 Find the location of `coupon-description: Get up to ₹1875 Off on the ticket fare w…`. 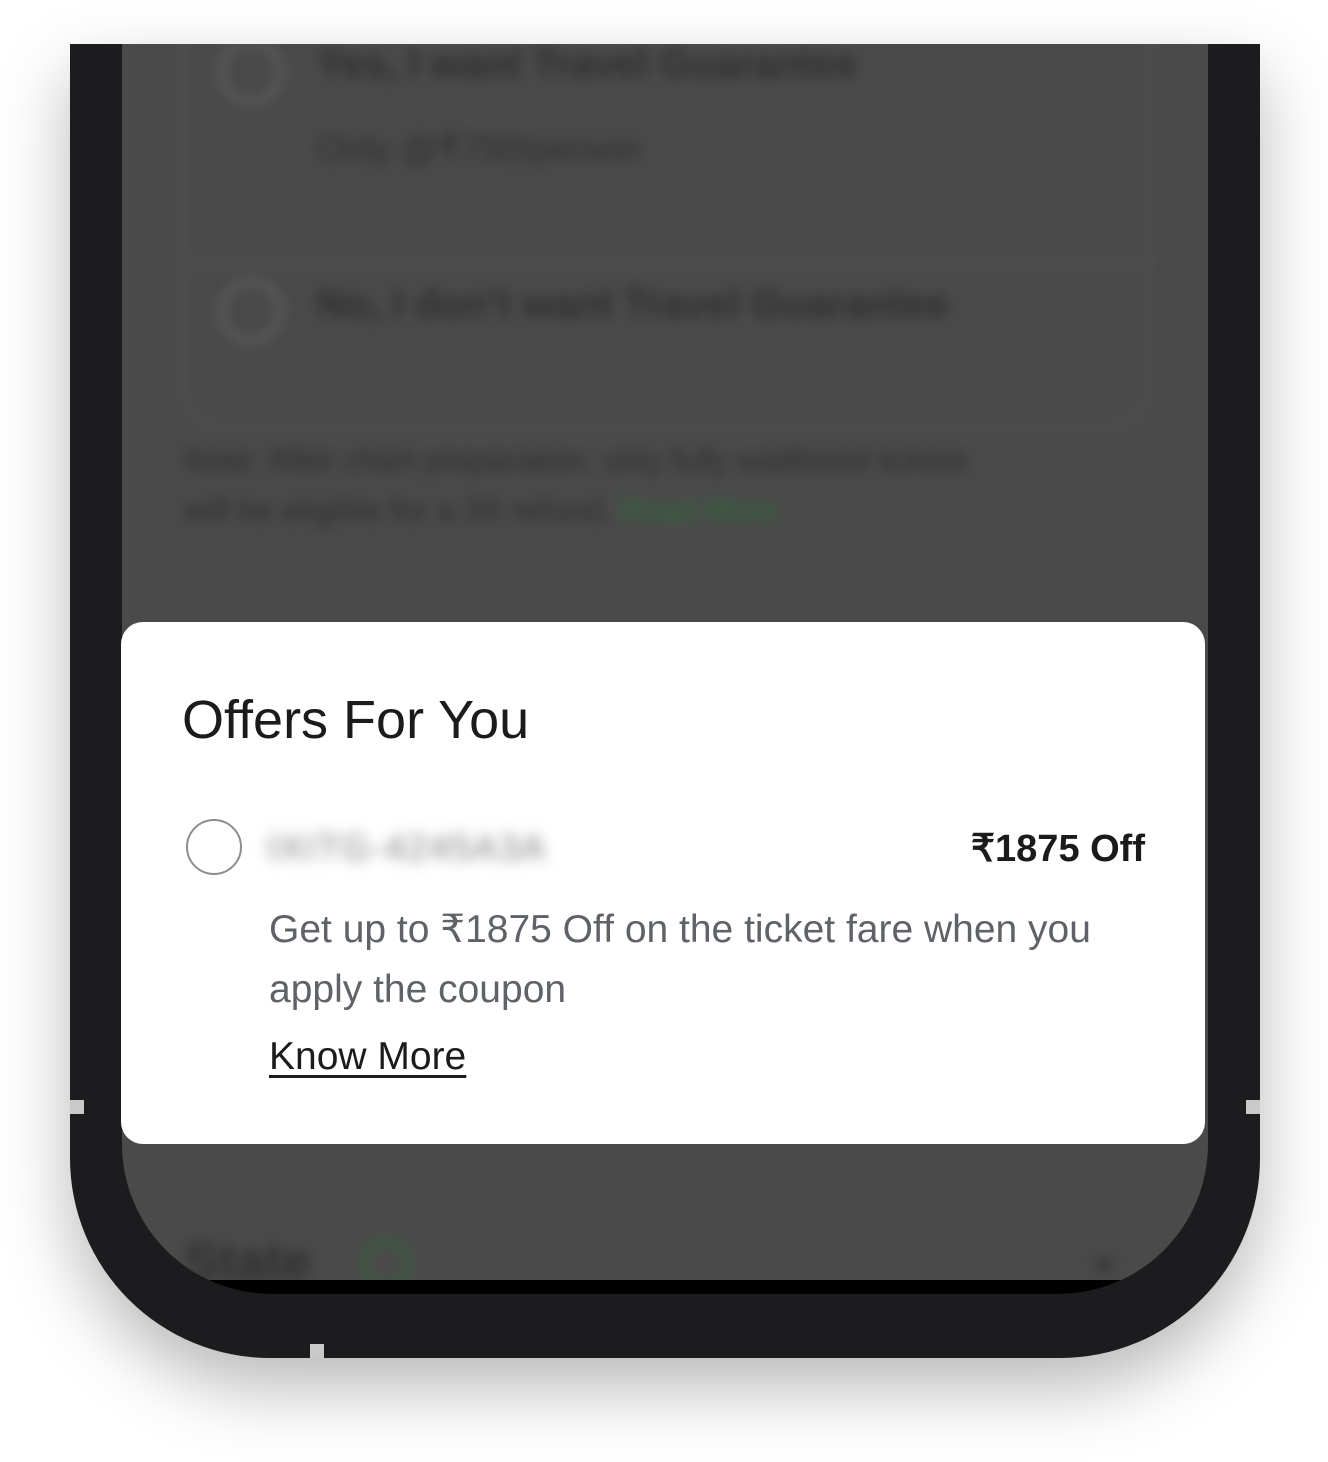

coupon-description: Get up to ₹1875 Off on the ticket fare w… is located at coordinates (680, 959).